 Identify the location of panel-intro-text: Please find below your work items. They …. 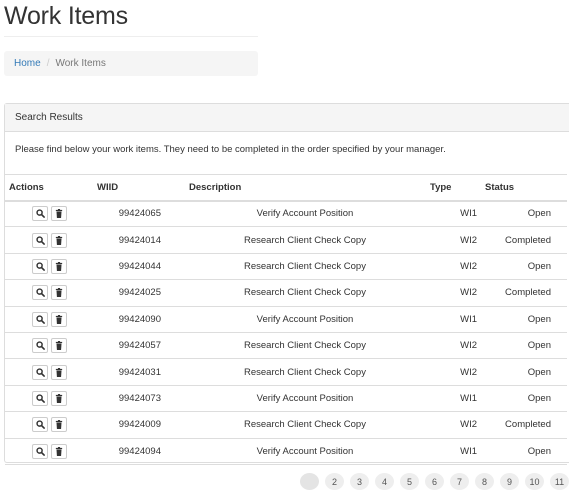
(230, 149).